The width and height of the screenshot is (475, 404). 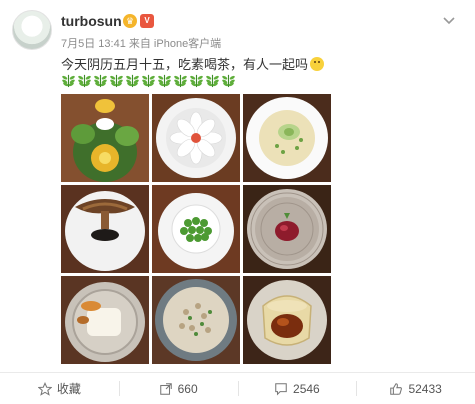 What do you see at coordinates (130, 21) in the screenshot?
I see `crown-icon: ♛` at bounding box center [130, 21].